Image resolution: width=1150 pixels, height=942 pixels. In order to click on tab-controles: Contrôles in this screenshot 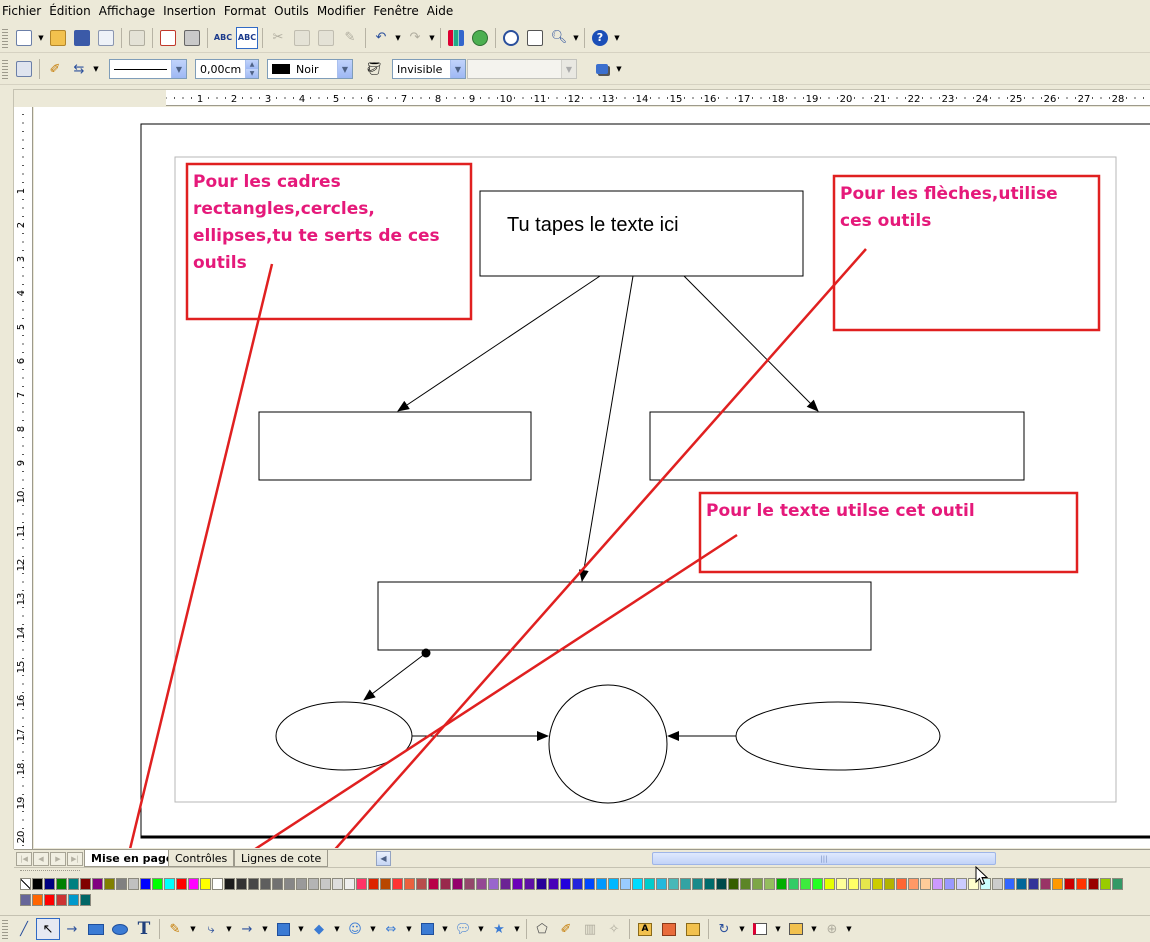, I will do `click(201, 858)`.